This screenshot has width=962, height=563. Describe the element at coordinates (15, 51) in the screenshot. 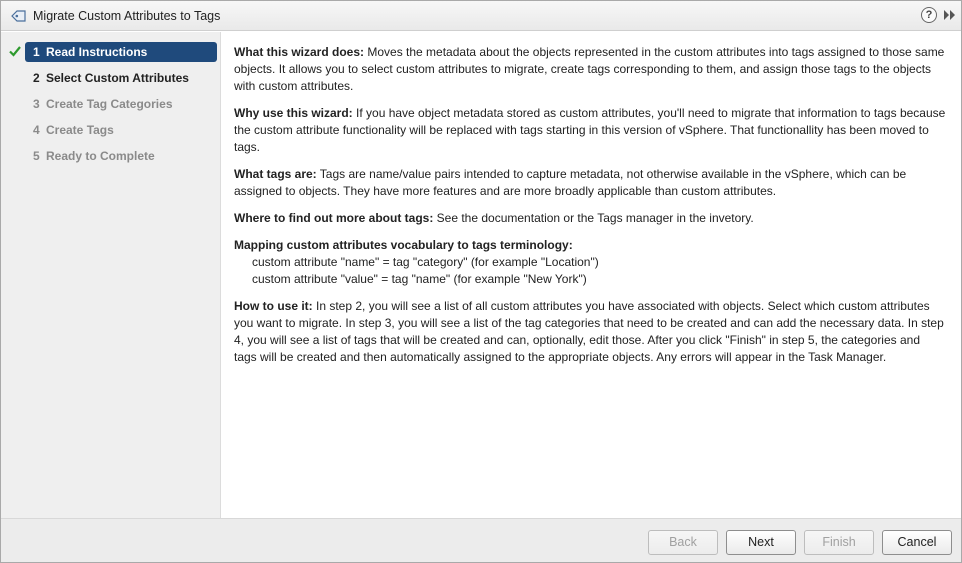

I see `checkmark-icon` at that location.